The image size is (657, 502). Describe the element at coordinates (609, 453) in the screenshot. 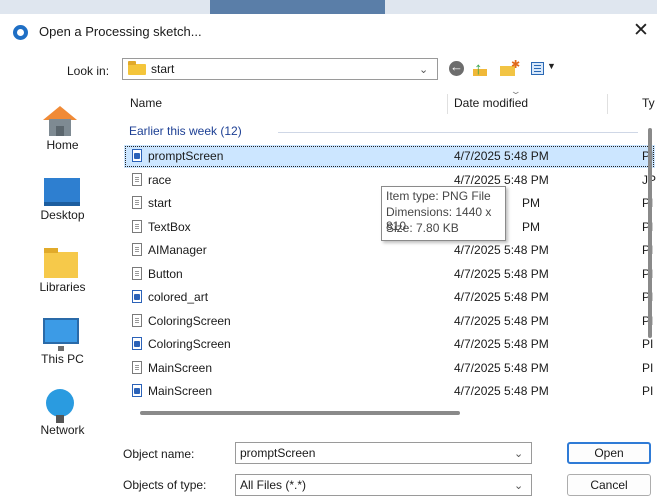

I see `open-button: Open` at that location.